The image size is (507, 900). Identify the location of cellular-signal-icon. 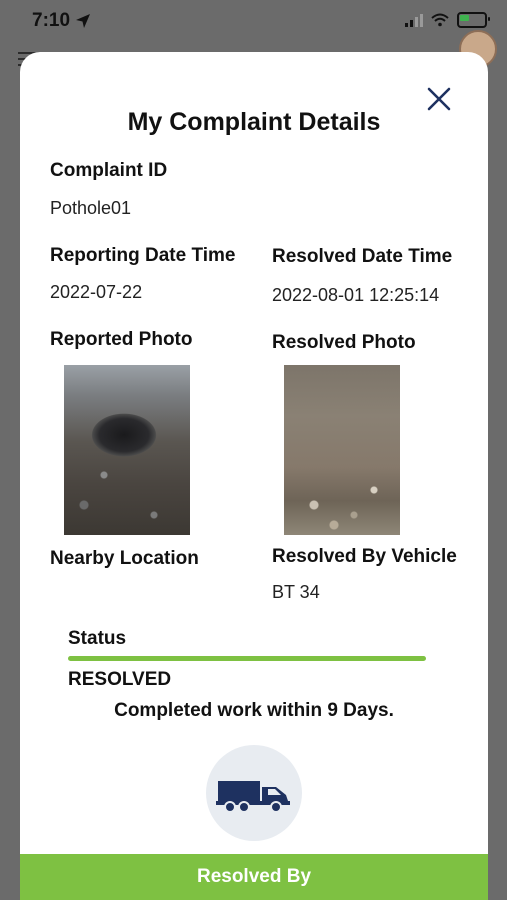
(414, 20).